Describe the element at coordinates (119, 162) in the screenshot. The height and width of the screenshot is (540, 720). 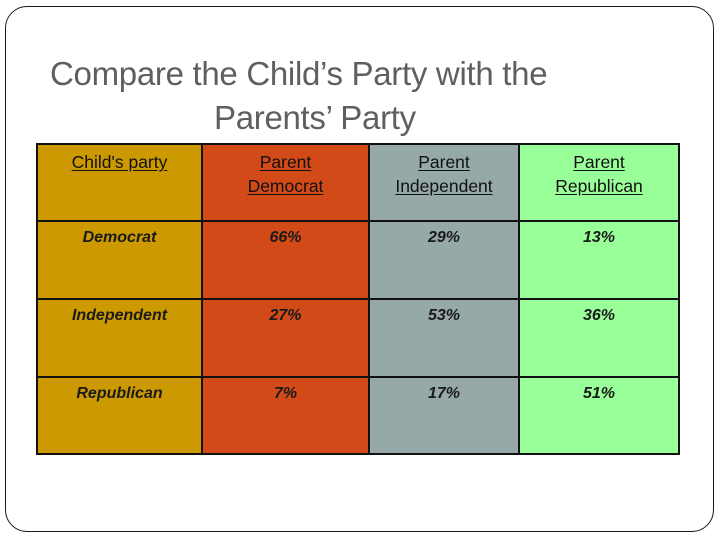
I see `header-child-party-label: Child's party` at that location.